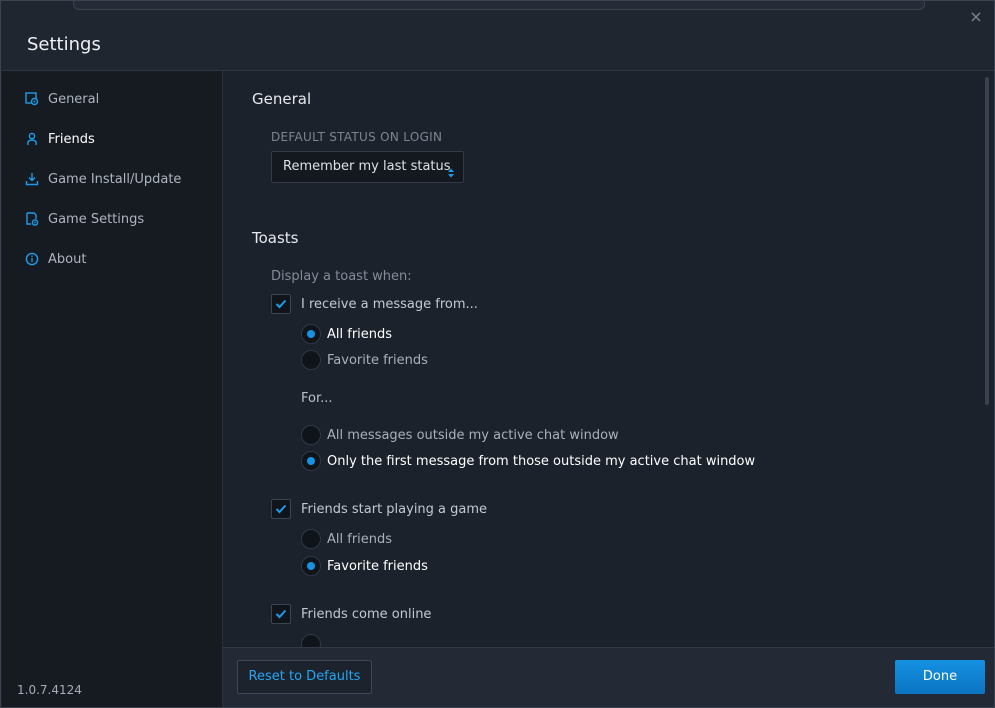 Image resolution: width=995 pixels, height=708 pixels. I want to click on playing-all-friends-radio: All friends, so click(346, 539).